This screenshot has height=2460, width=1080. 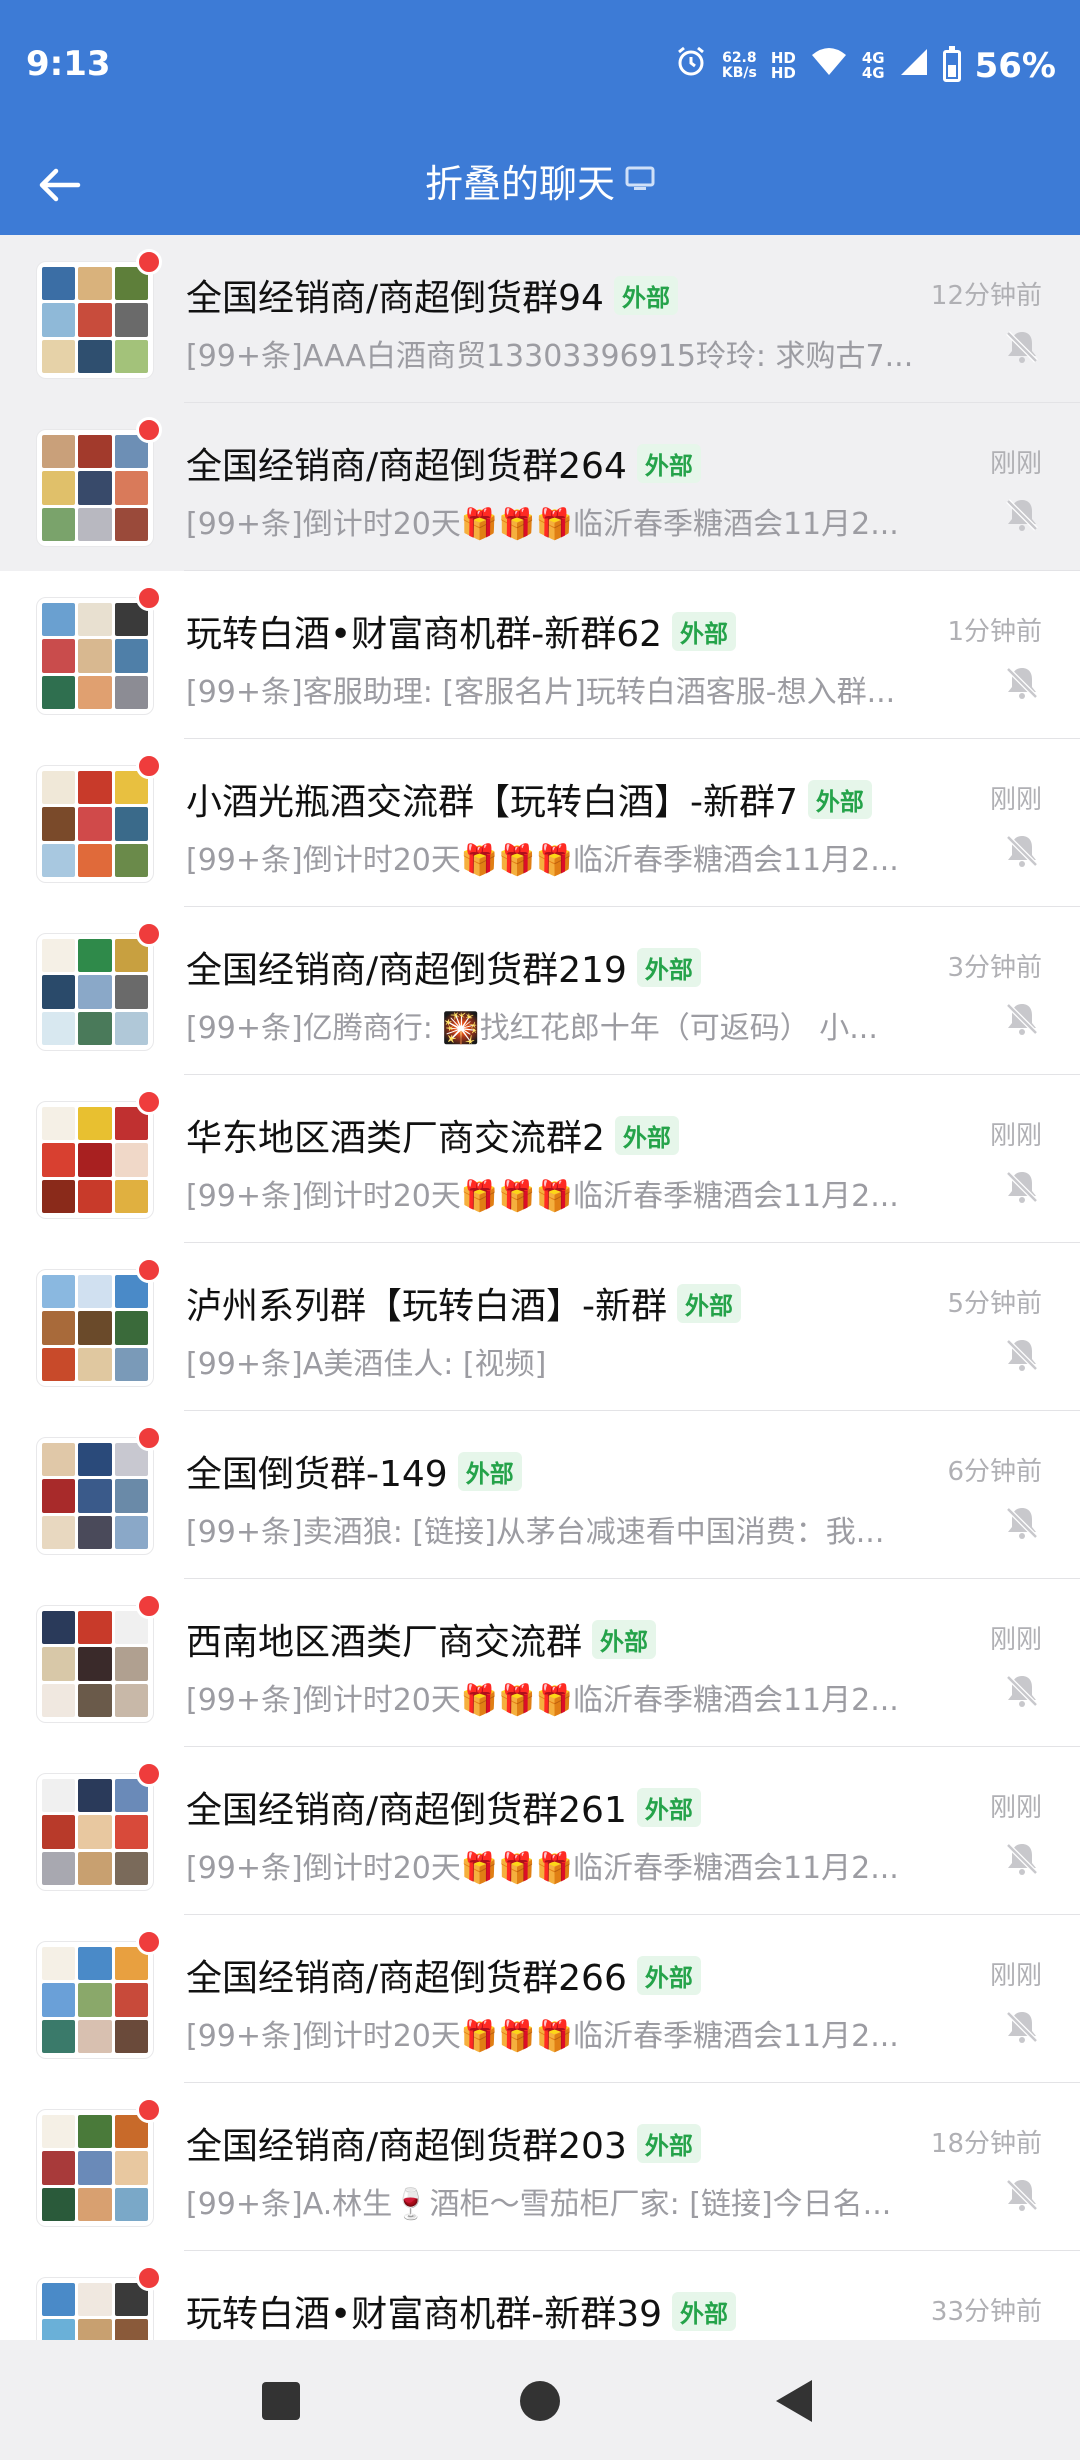 What do you see at coordinates (794, 2401) in the screenshot?
I see `nav-back-button` at bounding box center [794, 2401].